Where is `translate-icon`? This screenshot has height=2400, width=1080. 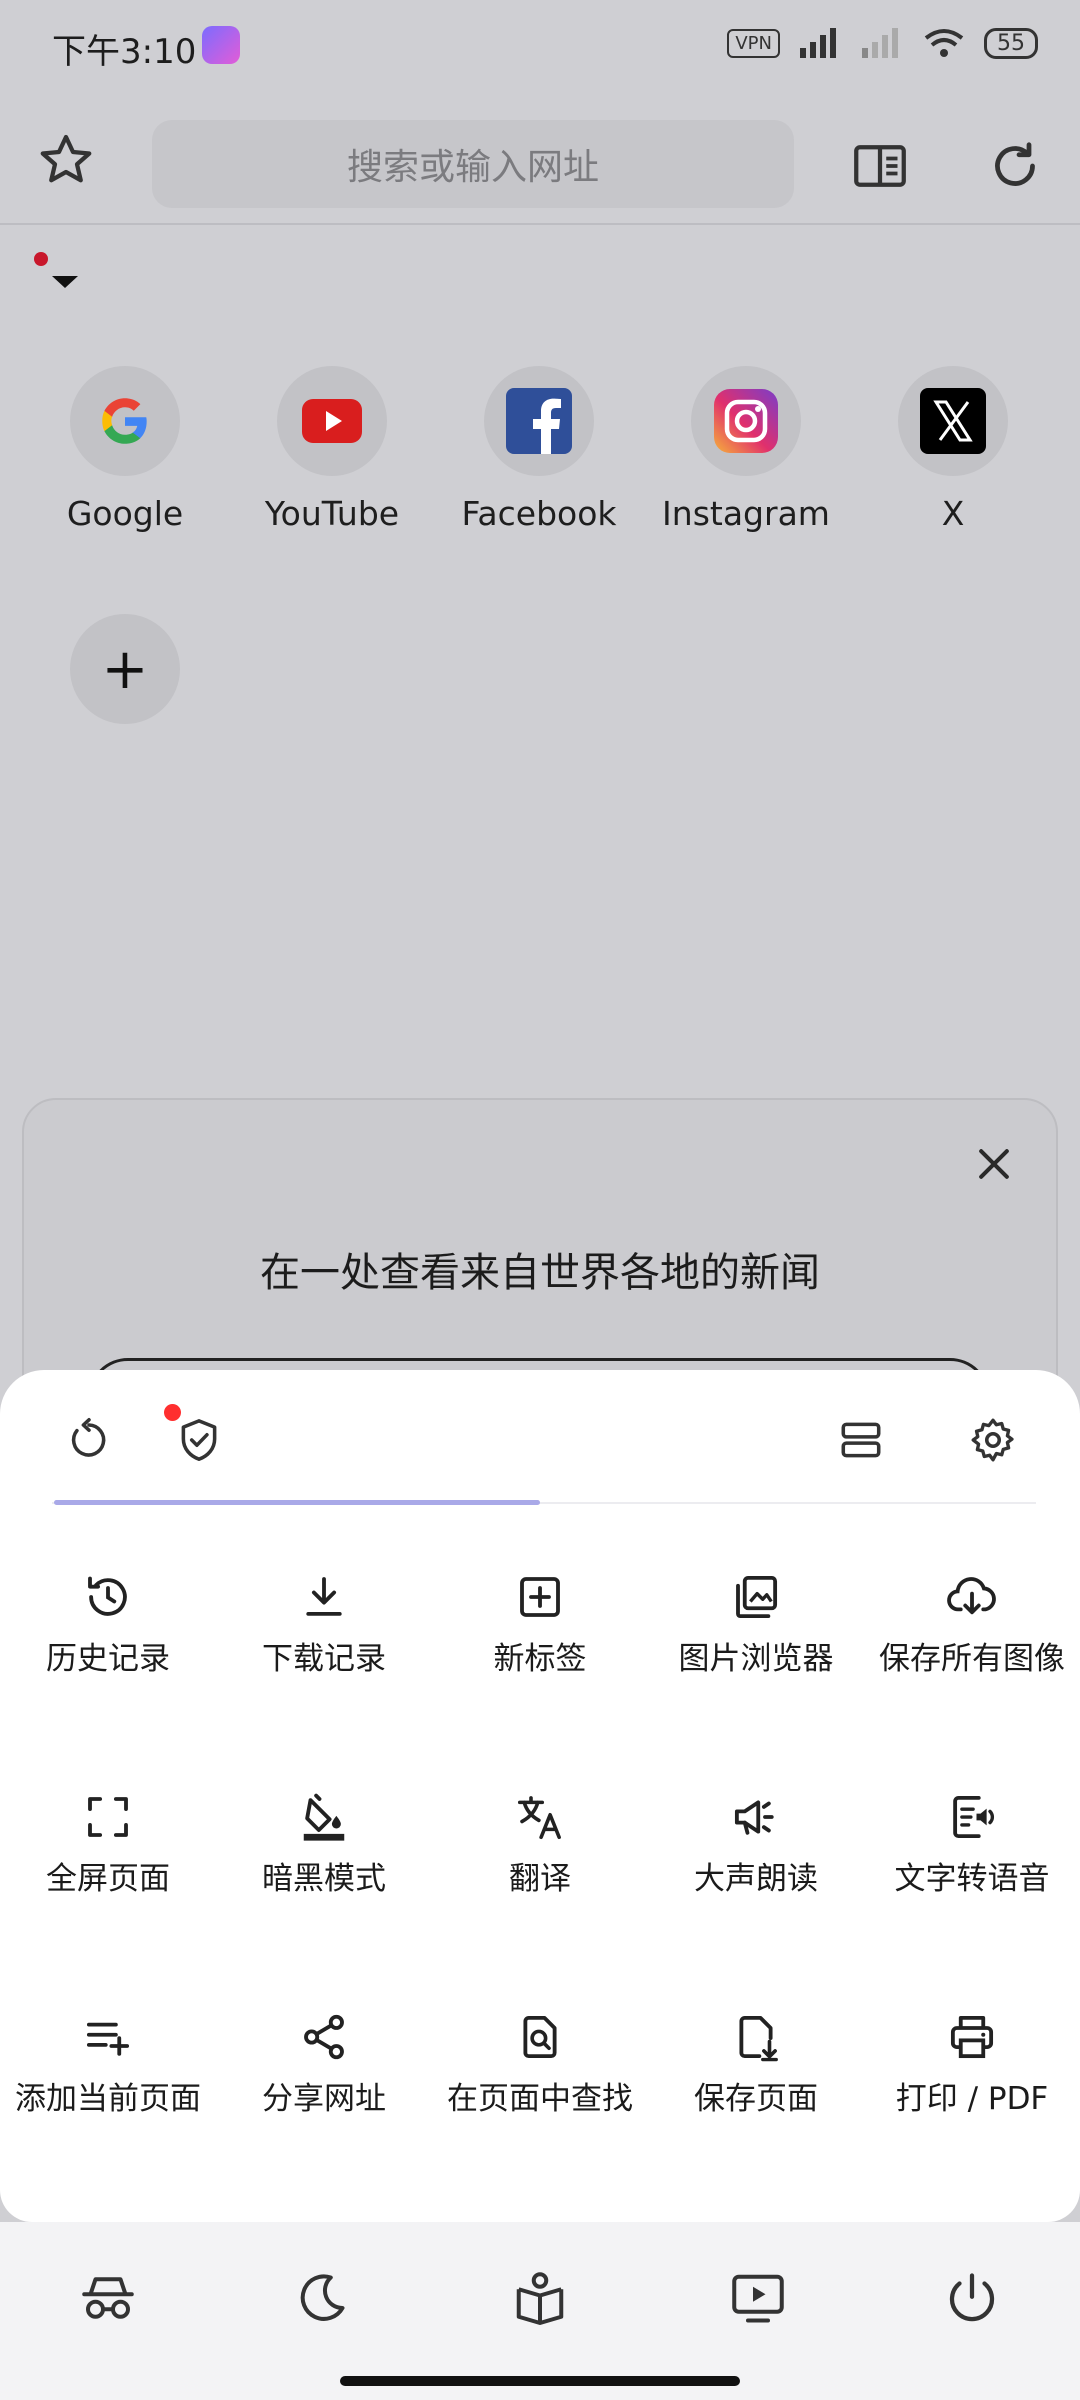
translate-icon is located at coordinates (540, 1817).